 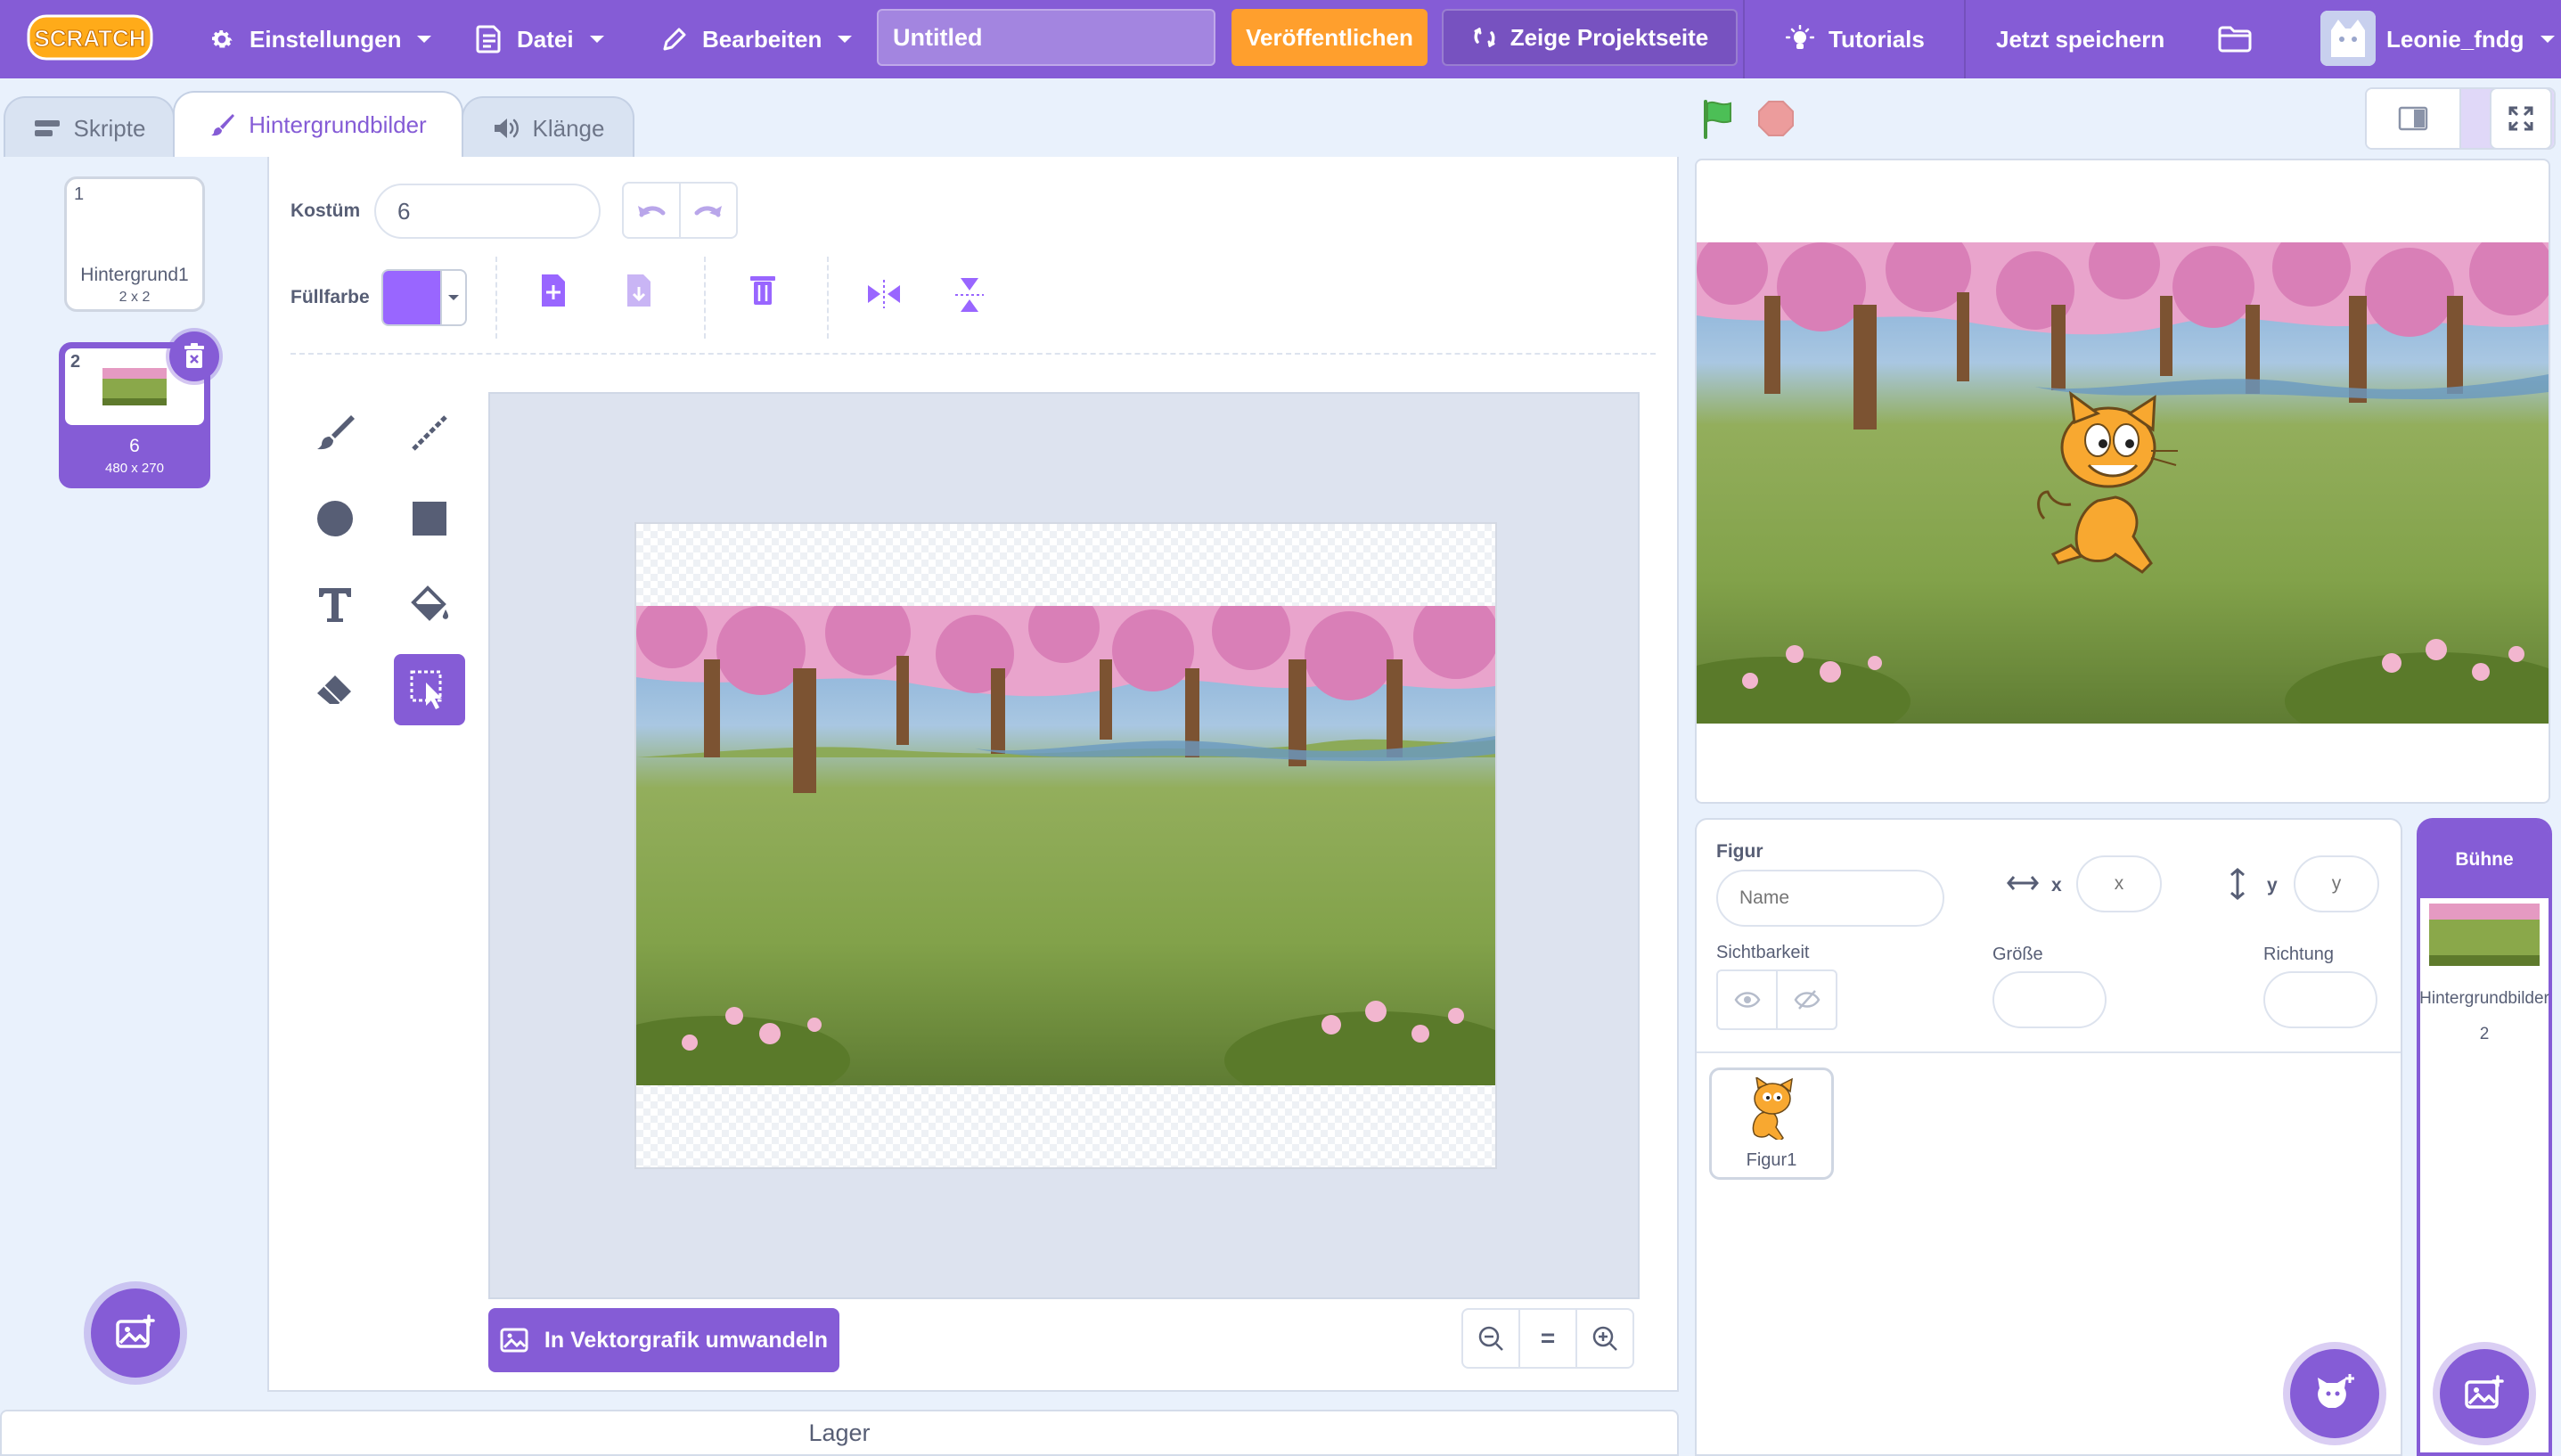 I want to click on tutorials-label: Tutorials, so click(x=1877, y=39).